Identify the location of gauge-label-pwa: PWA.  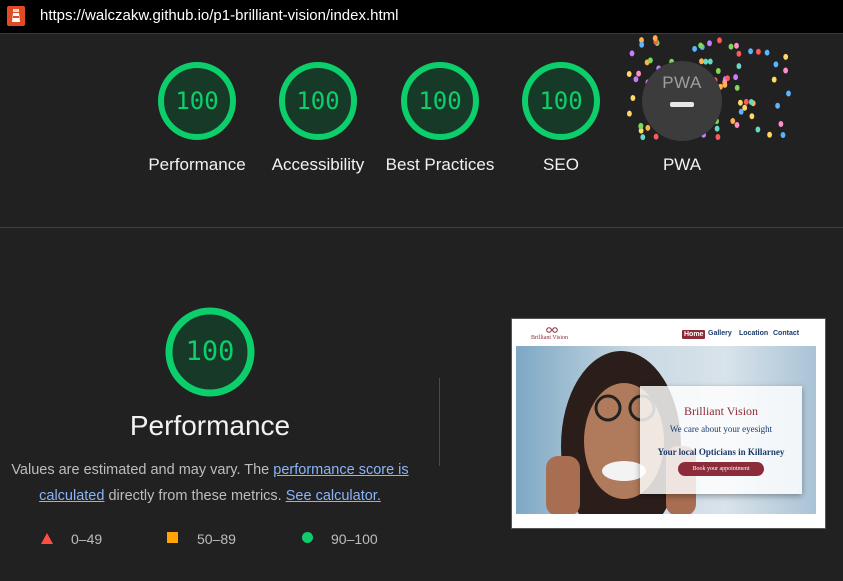
(682, 164).